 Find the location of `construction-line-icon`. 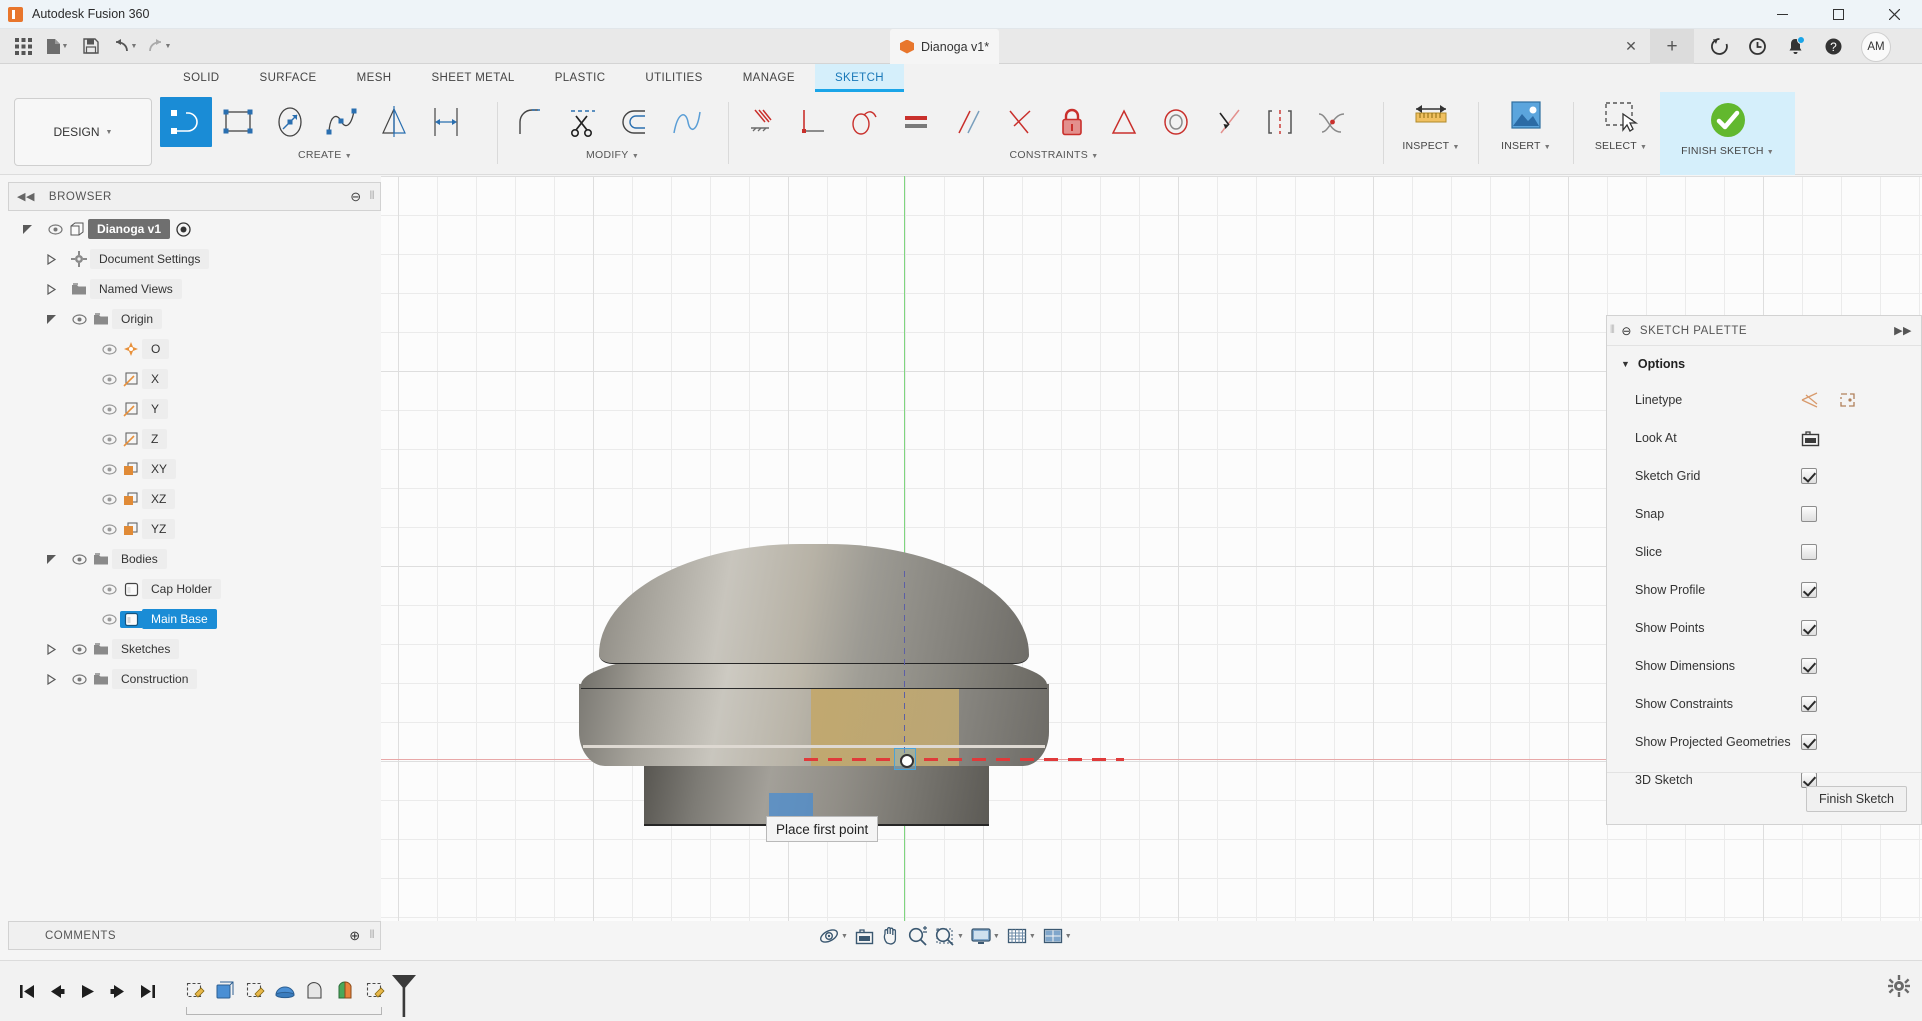

construction-line-icon is located at coordinates (1810, 400).